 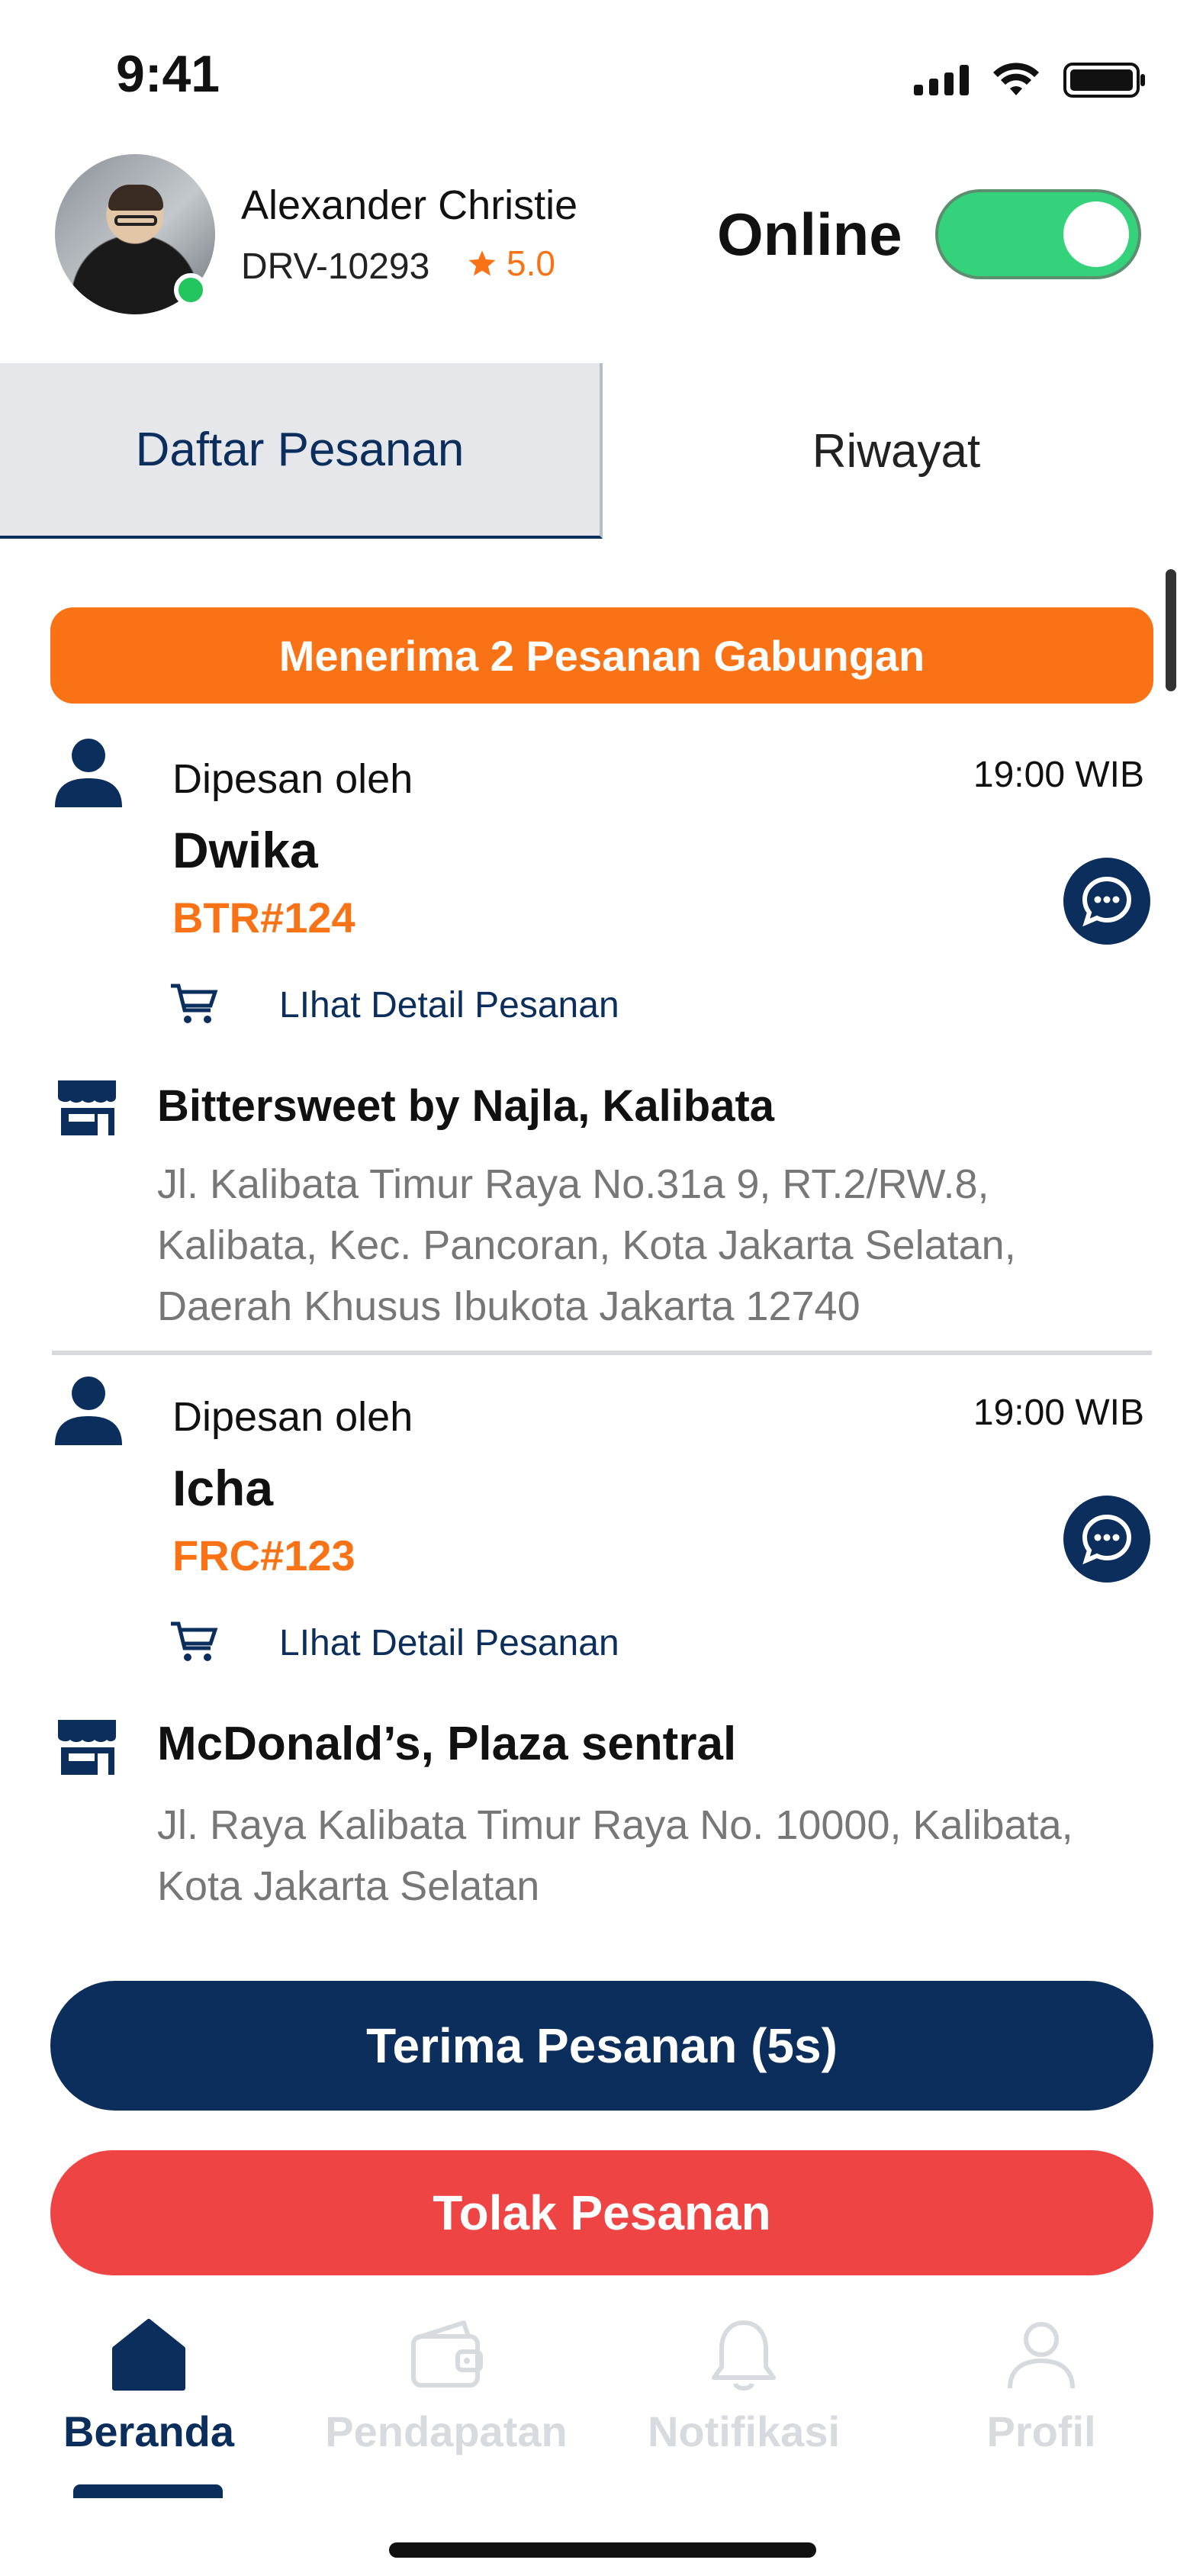 I want to click on bell-icon, so click(x=744, y=2355).